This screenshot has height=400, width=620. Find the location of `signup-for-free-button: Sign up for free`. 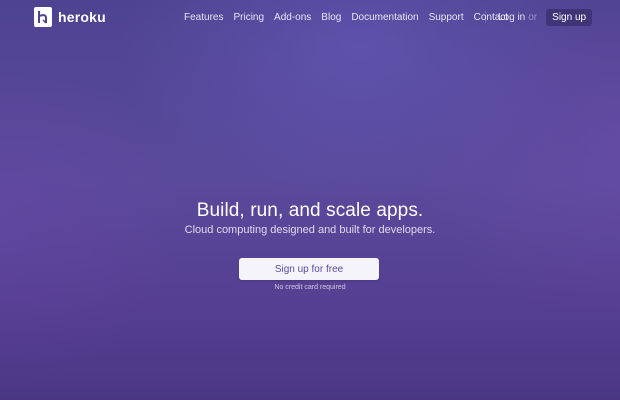

signup-for-free-button: Sign up for free is located at coordinates (309, 269).